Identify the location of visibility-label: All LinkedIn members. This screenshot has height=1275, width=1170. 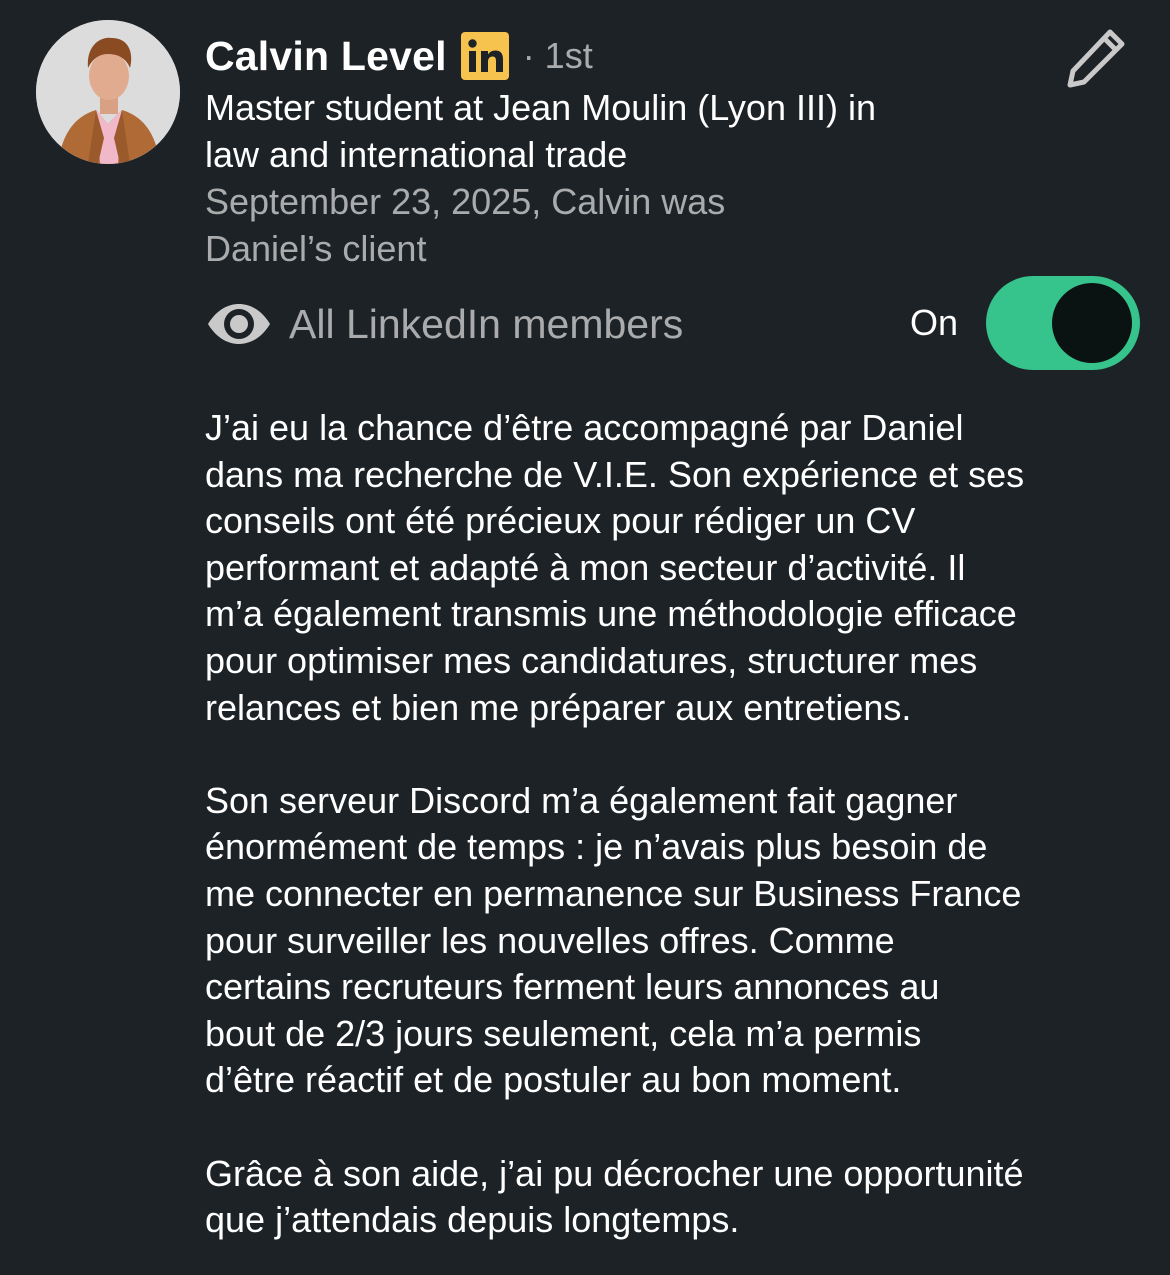
(486, 323).